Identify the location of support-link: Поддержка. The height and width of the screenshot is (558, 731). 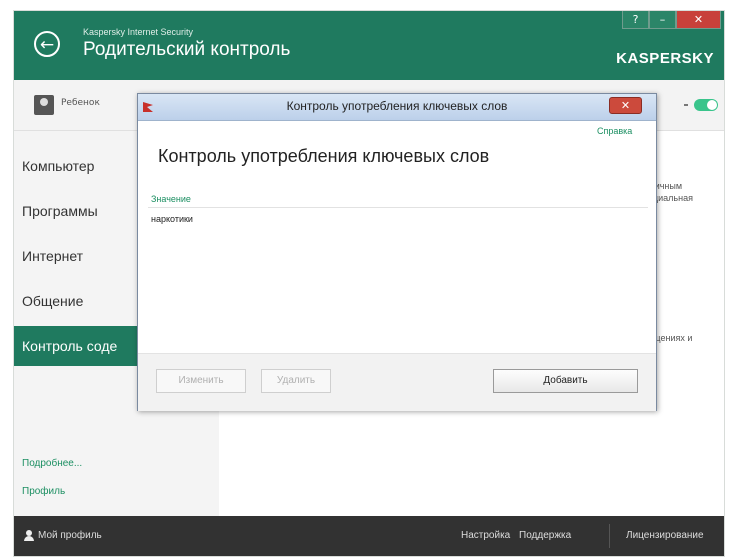
(545, 535).